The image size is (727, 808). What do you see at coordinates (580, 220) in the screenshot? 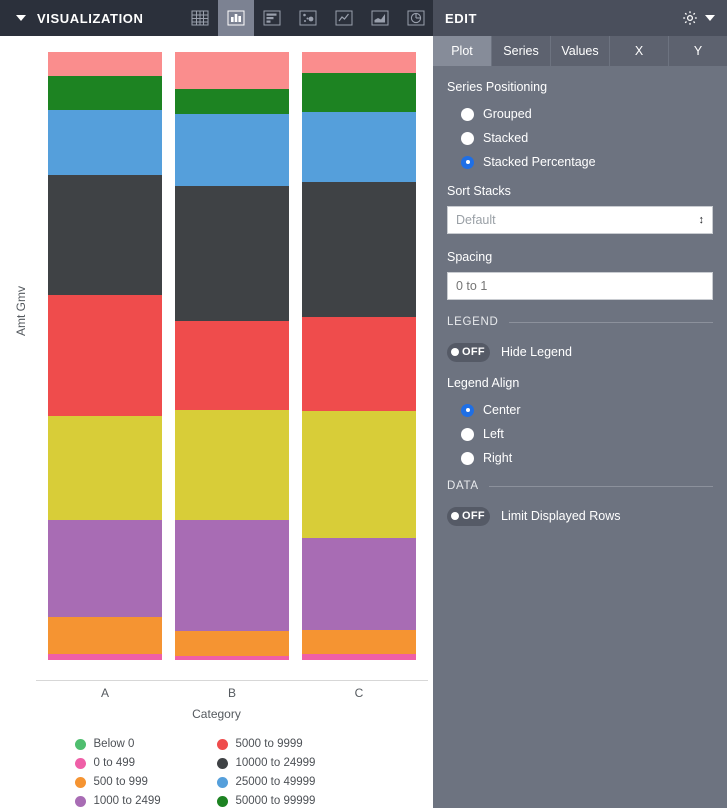
I see `sort-stacks-select: Default ↕` at bounding box center [580, 220].